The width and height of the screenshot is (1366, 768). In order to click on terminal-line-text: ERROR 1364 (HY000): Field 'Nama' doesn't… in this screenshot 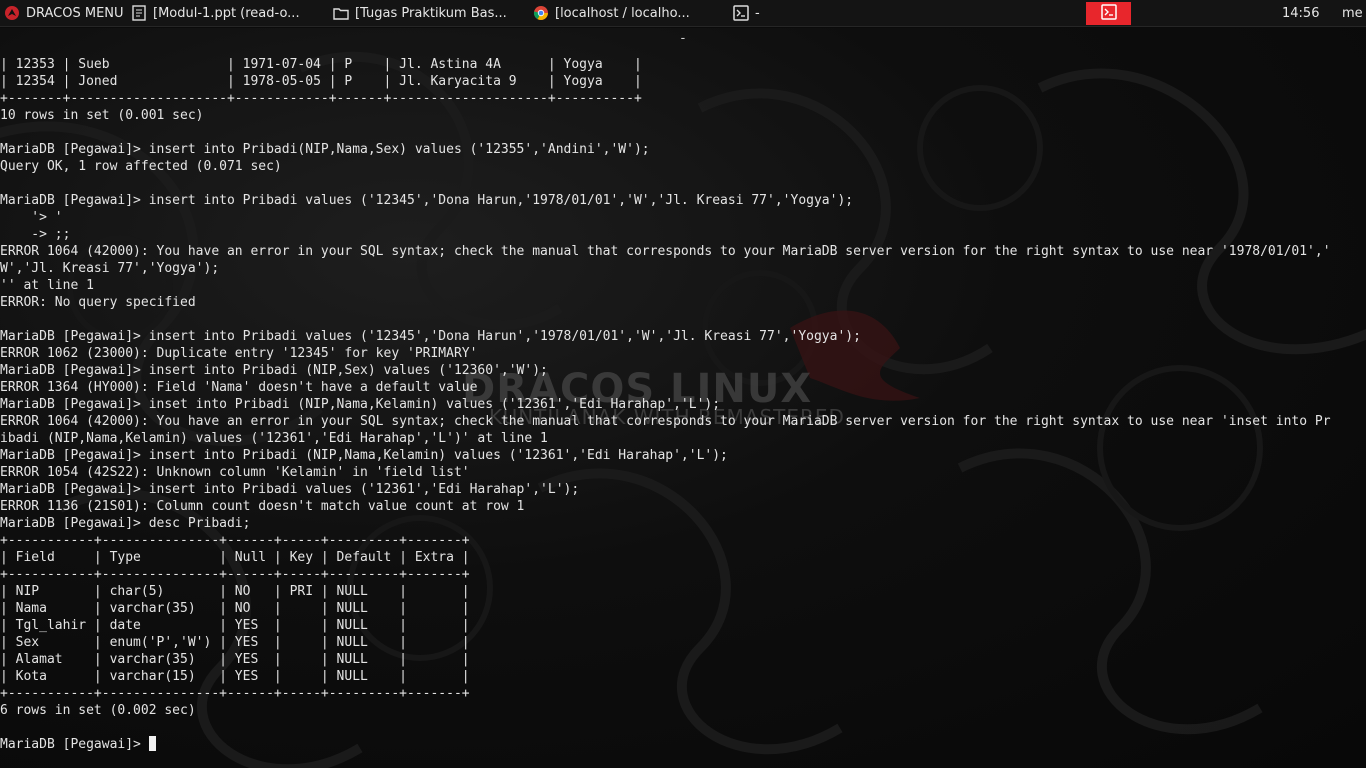, I will do `click(239, 387)`.